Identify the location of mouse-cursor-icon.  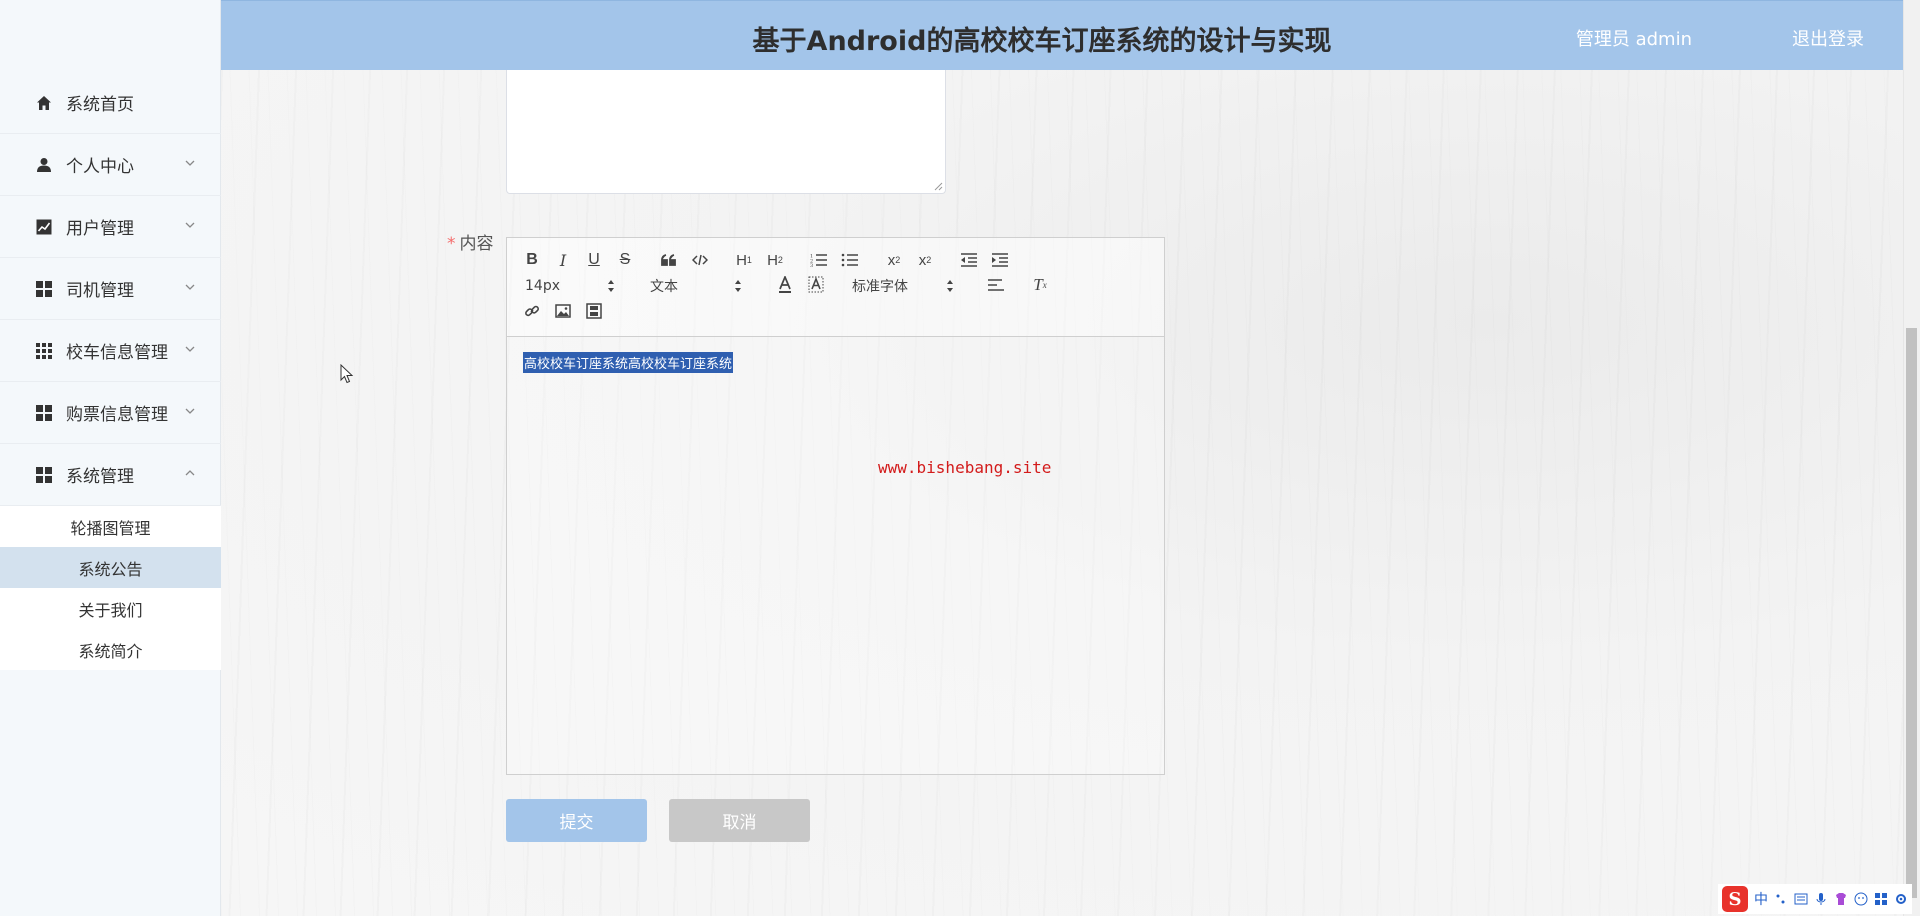
(347, 374).